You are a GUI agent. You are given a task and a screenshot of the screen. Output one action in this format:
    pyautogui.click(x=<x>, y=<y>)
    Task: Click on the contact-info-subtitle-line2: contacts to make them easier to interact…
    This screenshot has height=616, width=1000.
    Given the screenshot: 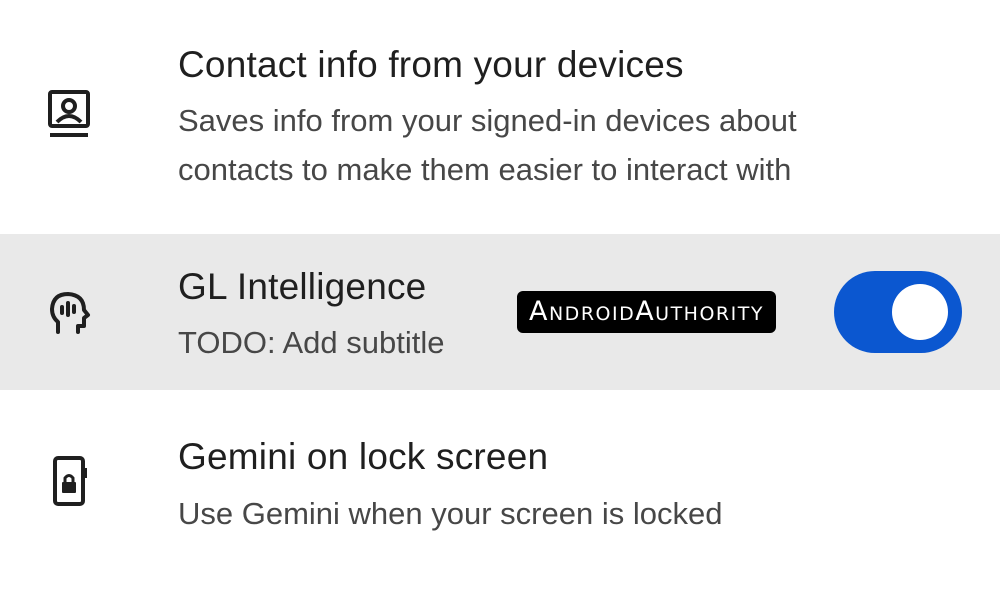 What is the action you would take?
    pyautogui.click(x=485, y=169)
    